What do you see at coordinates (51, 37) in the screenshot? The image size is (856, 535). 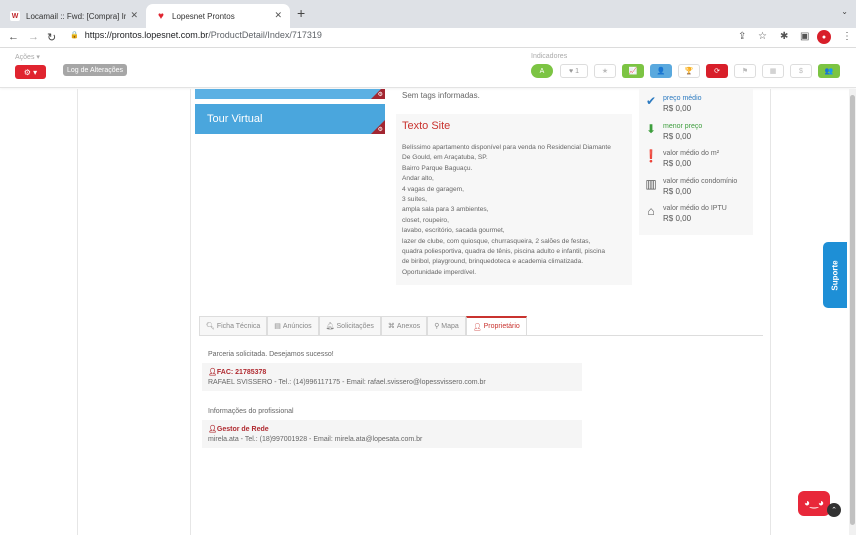 I see `reload-icon: ↻` at bounding box center [51, 37].